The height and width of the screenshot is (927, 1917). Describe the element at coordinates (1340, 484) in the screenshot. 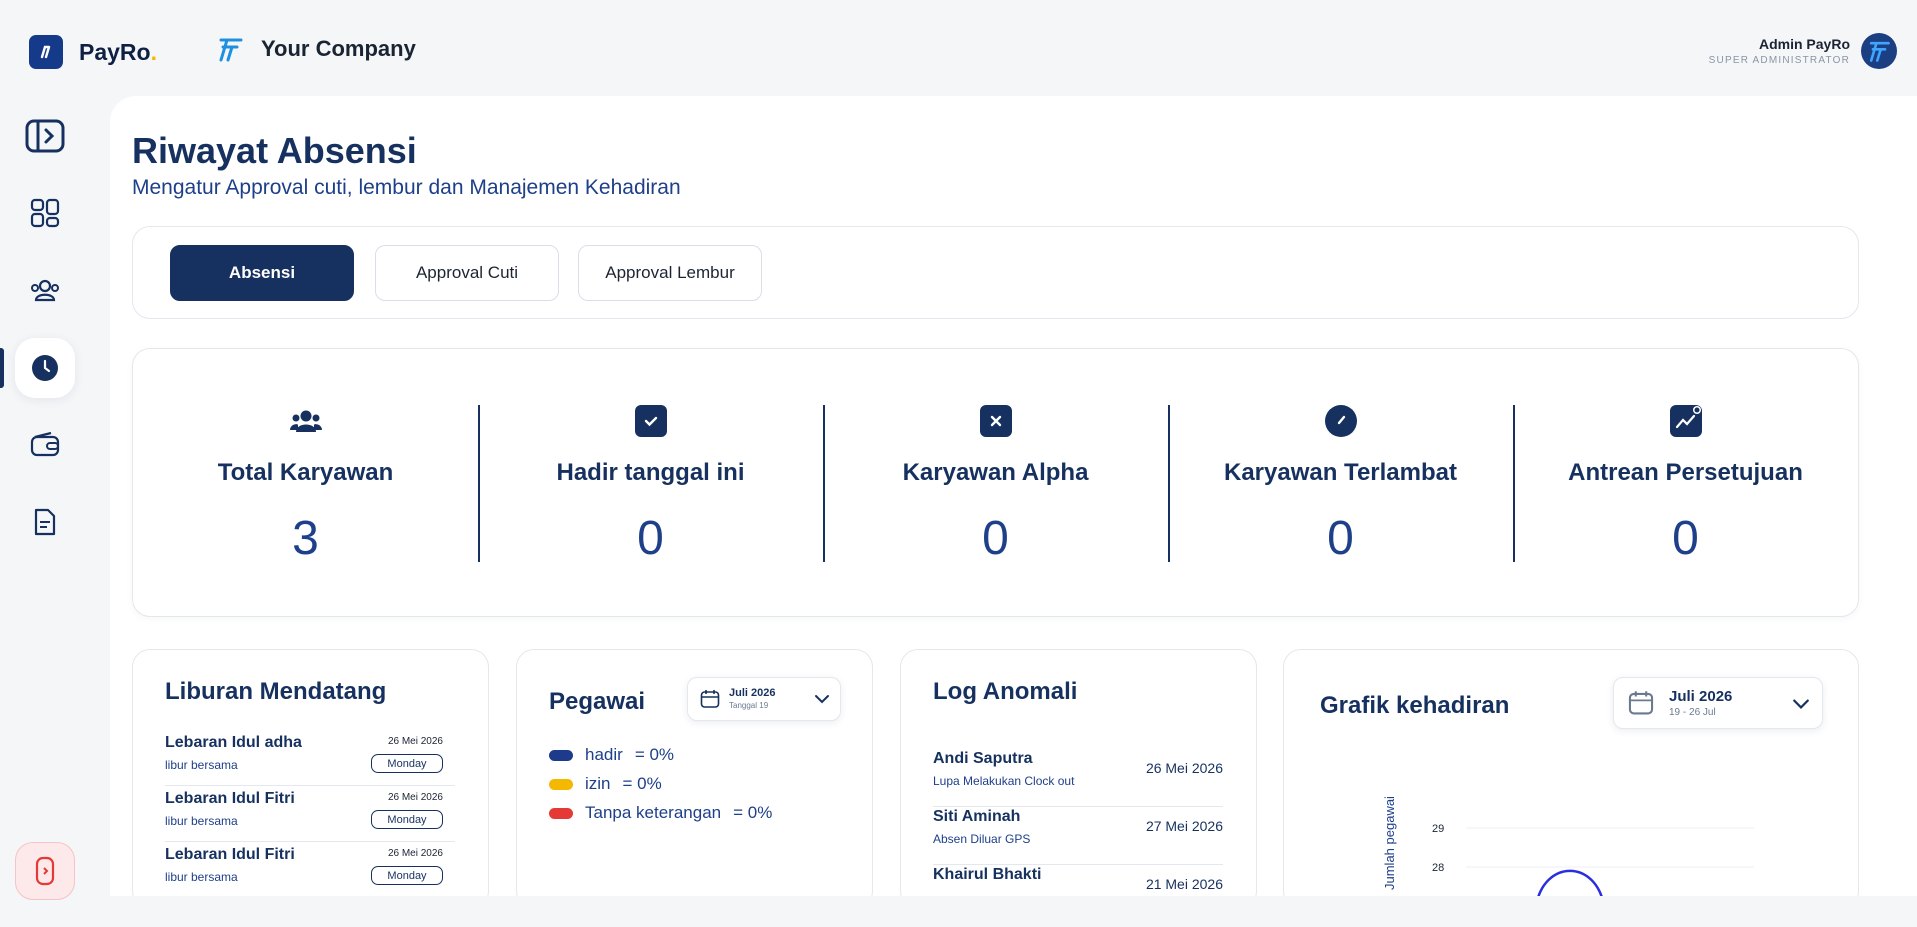

I see `stat-terlambat: Karyawan Terlambat 0` at that location.